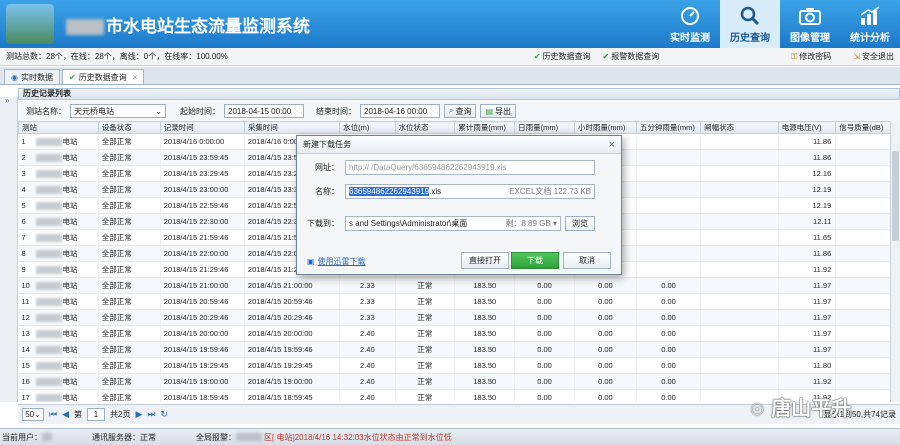 This screenshot has height=445, width=900. Describe the element at coordinates (32, 76) in the screenshot. I see `tab-realtime-data: ◉ 实时数据` at that location.